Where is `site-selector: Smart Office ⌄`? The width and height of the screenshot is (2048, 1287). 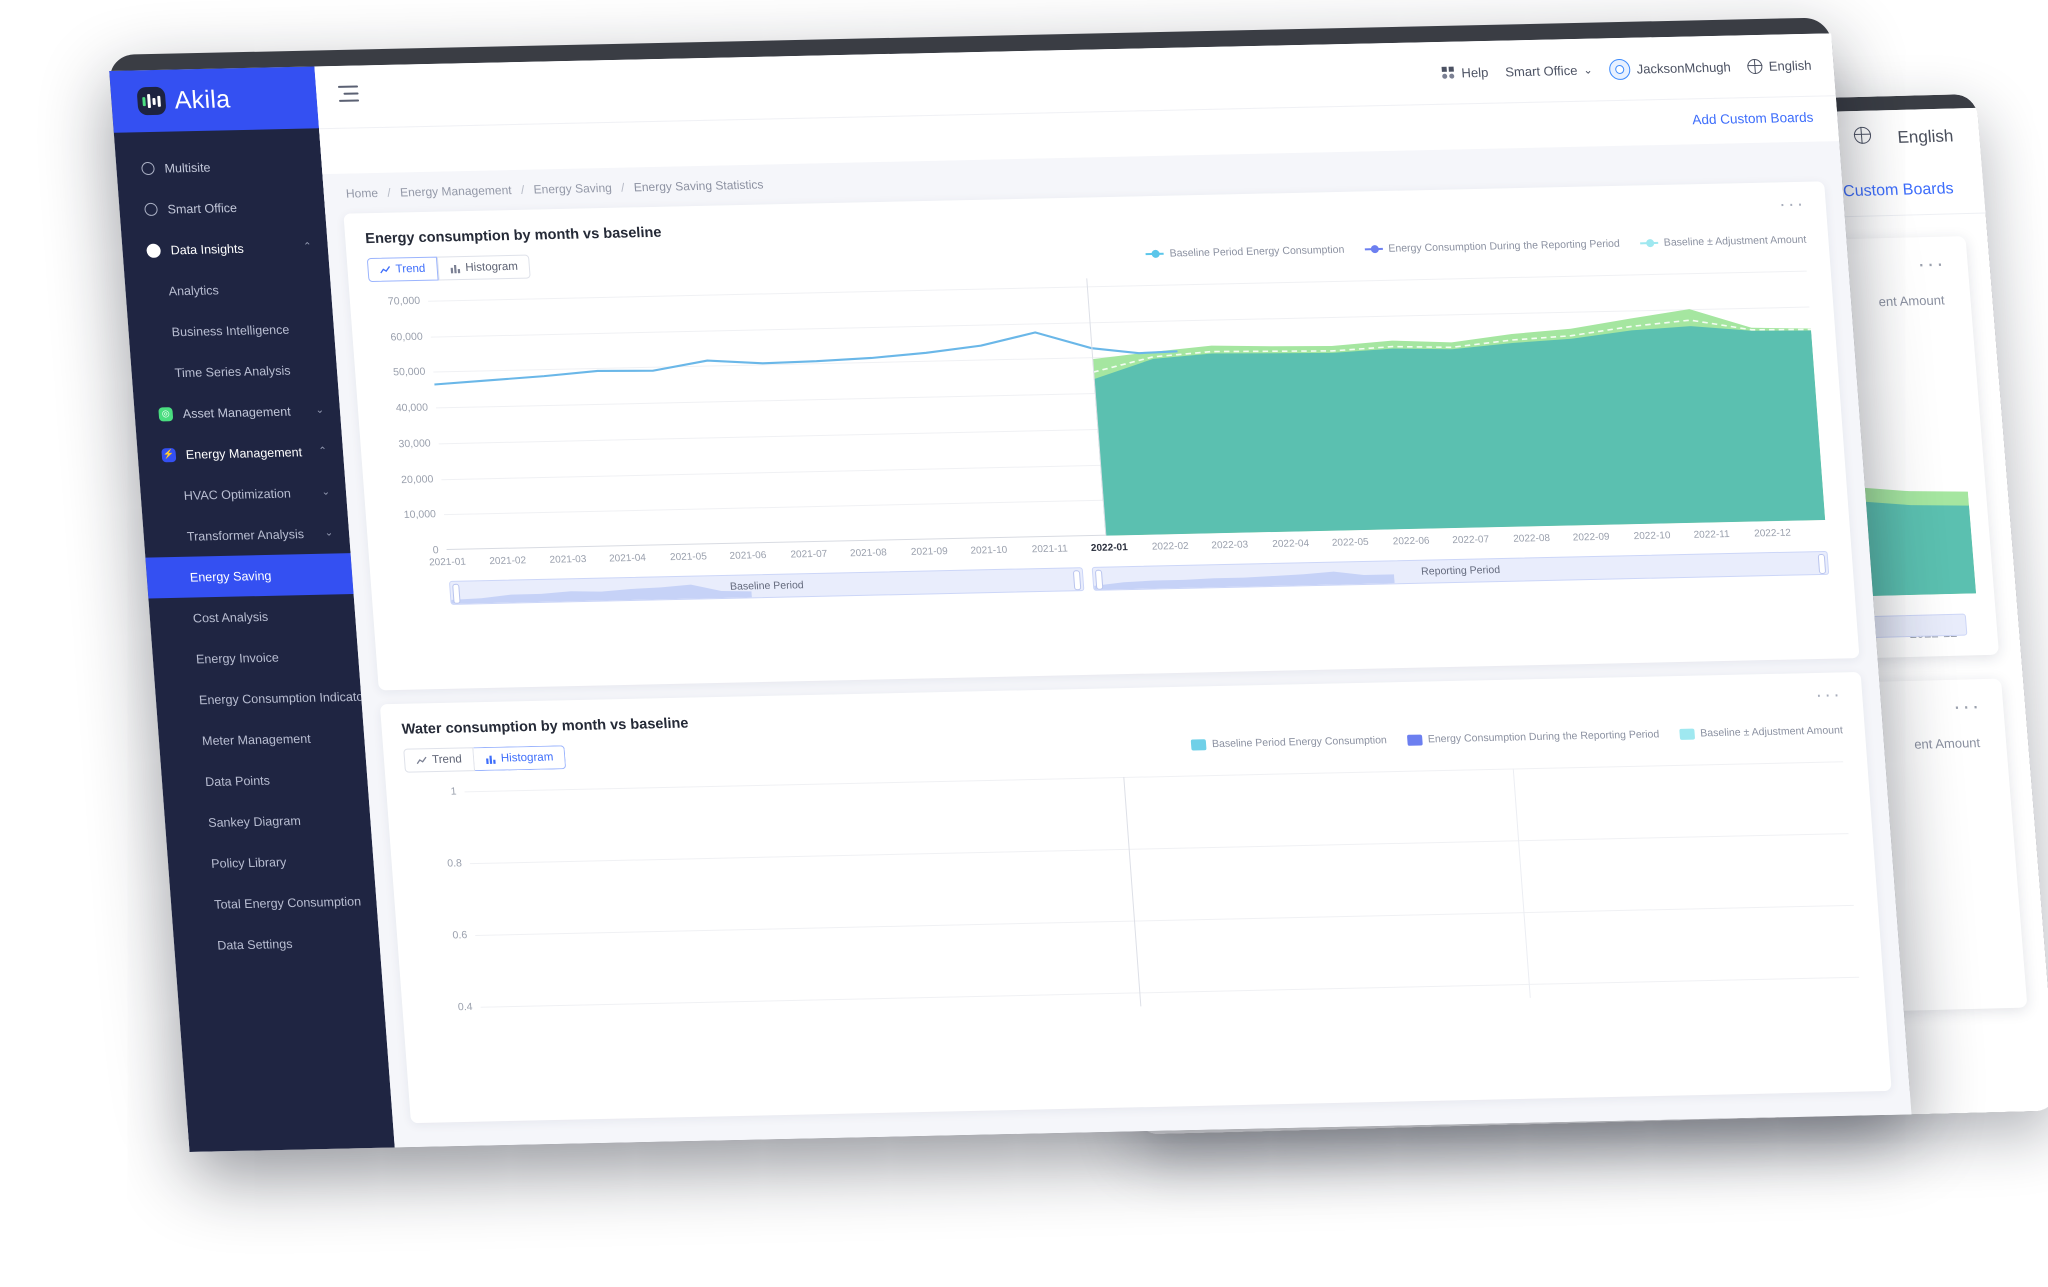
site-selector: Smart Office ⌄ is located at coordinates (1549, 70).